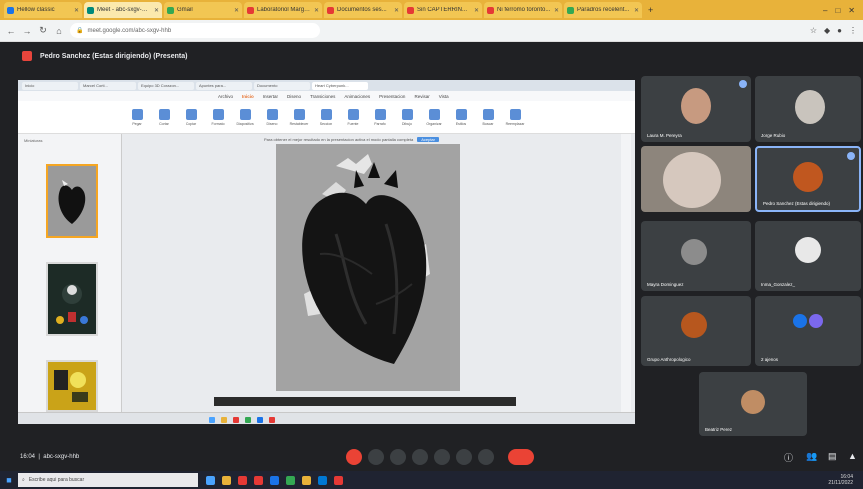  I want to click on browser-tab: Hellow classic ✕, so click(43, 10).